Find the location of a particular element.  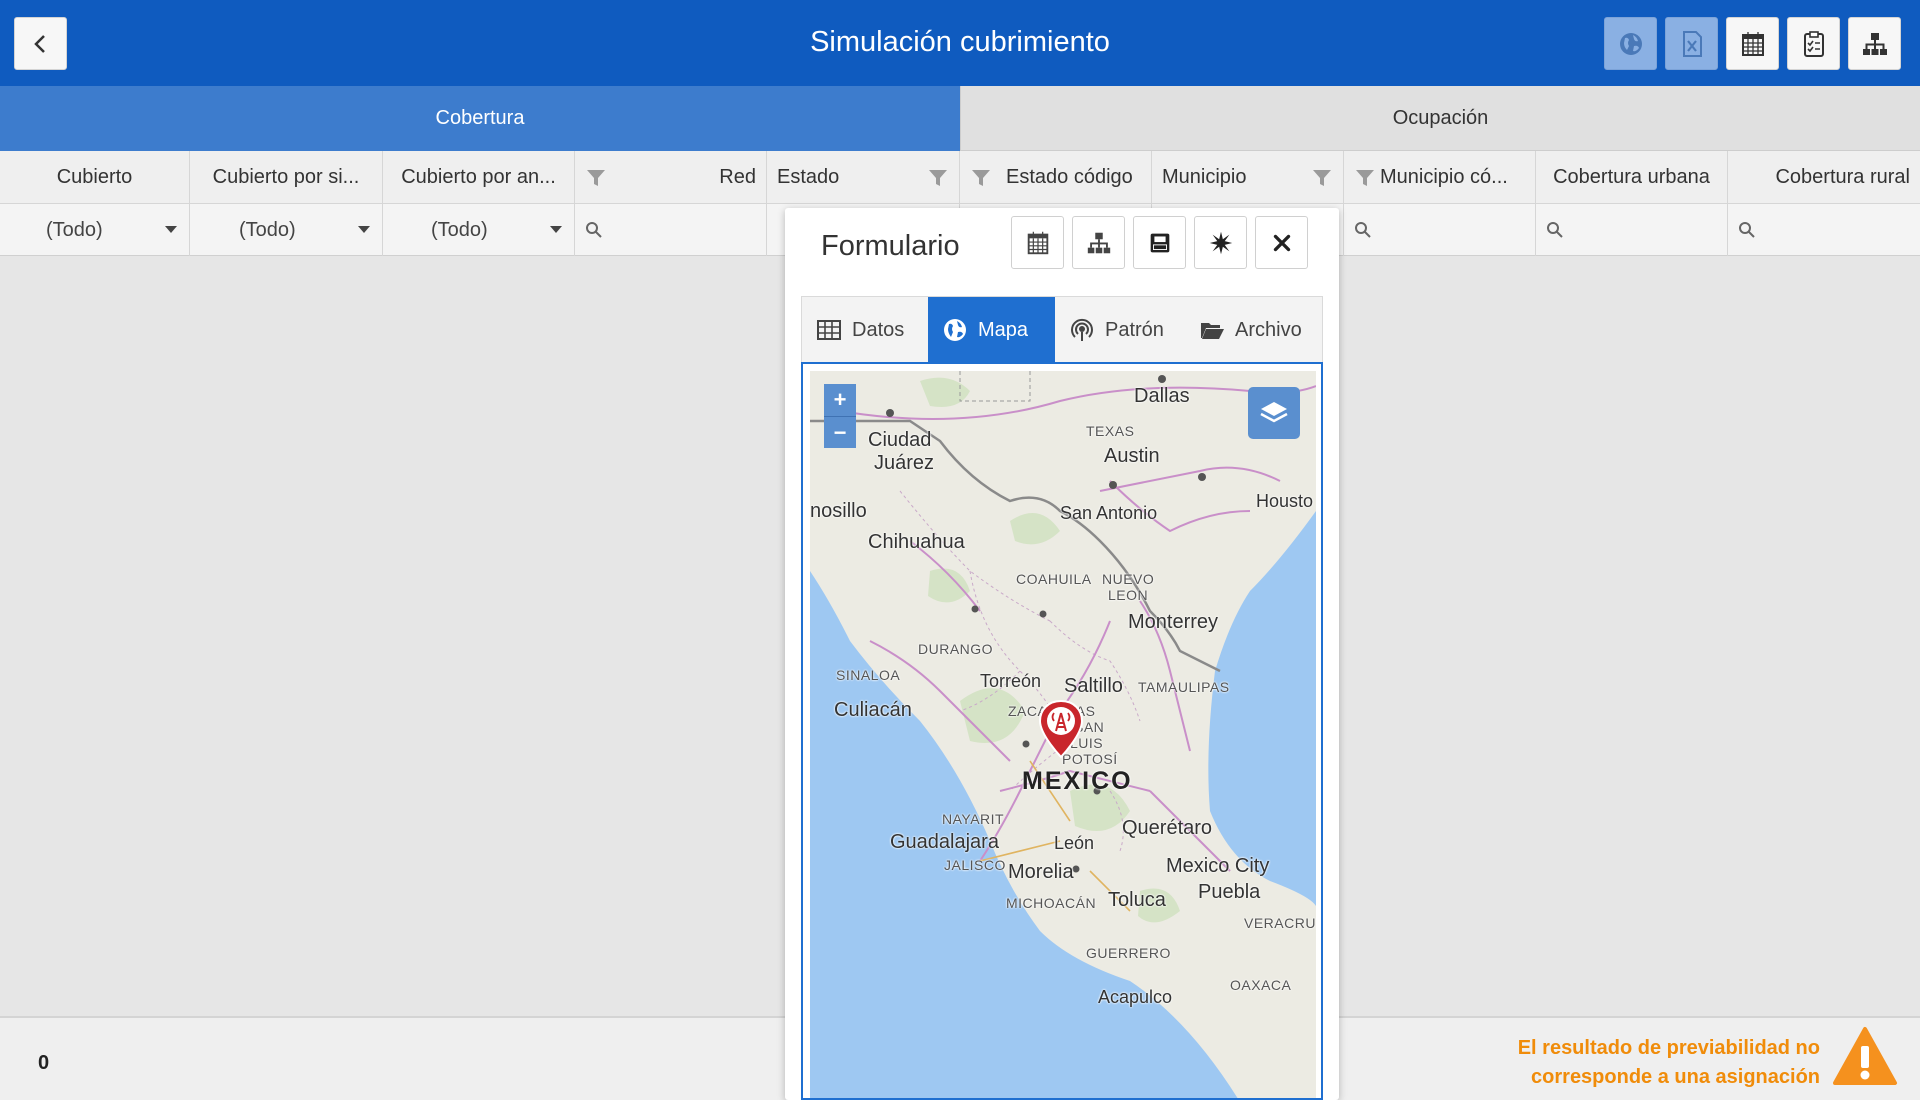

map-label: Mexico City is located at coordinates (1218, 866).